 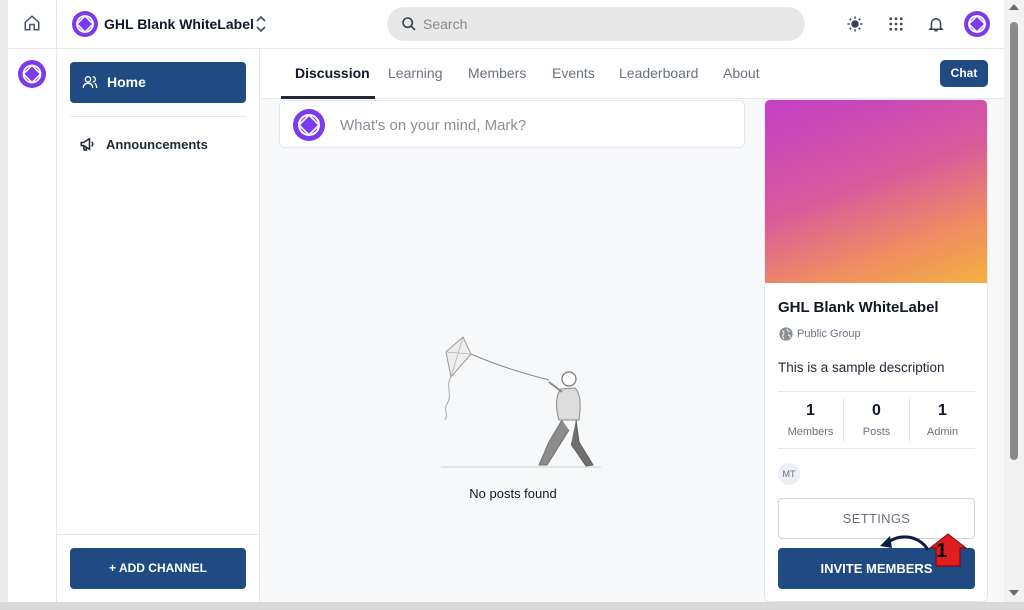 I want to click on chat-button: Chat, so click(x=964, y=73).